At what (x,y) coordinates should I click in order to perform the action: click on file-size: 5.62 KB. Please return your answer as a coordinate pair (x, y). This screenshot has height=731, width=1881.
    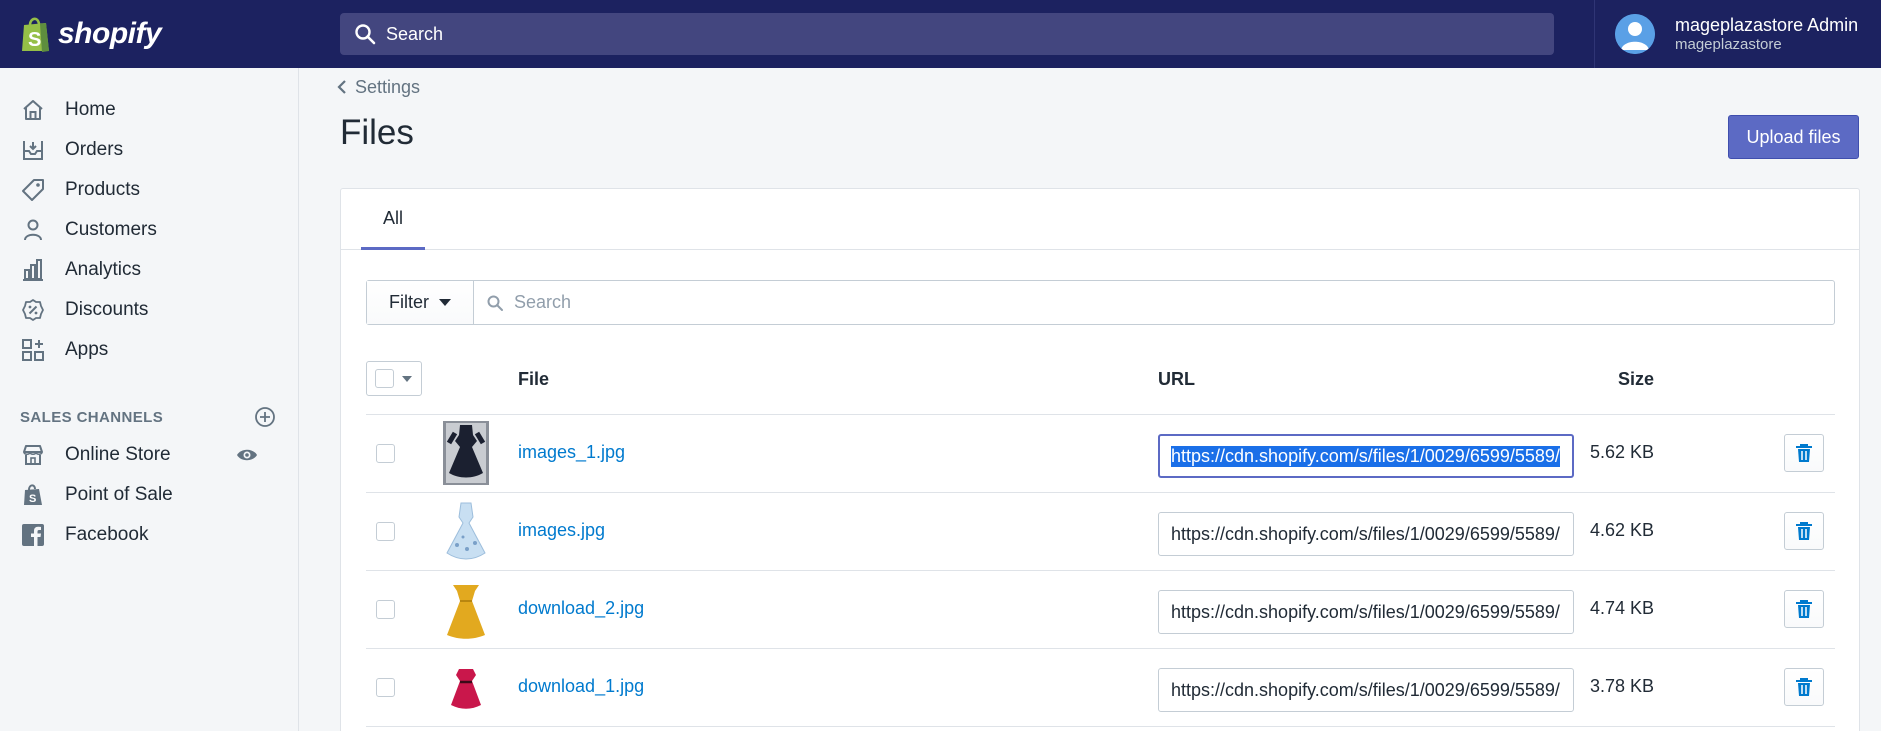
    Looking at the image, I should click on (1621, 452).